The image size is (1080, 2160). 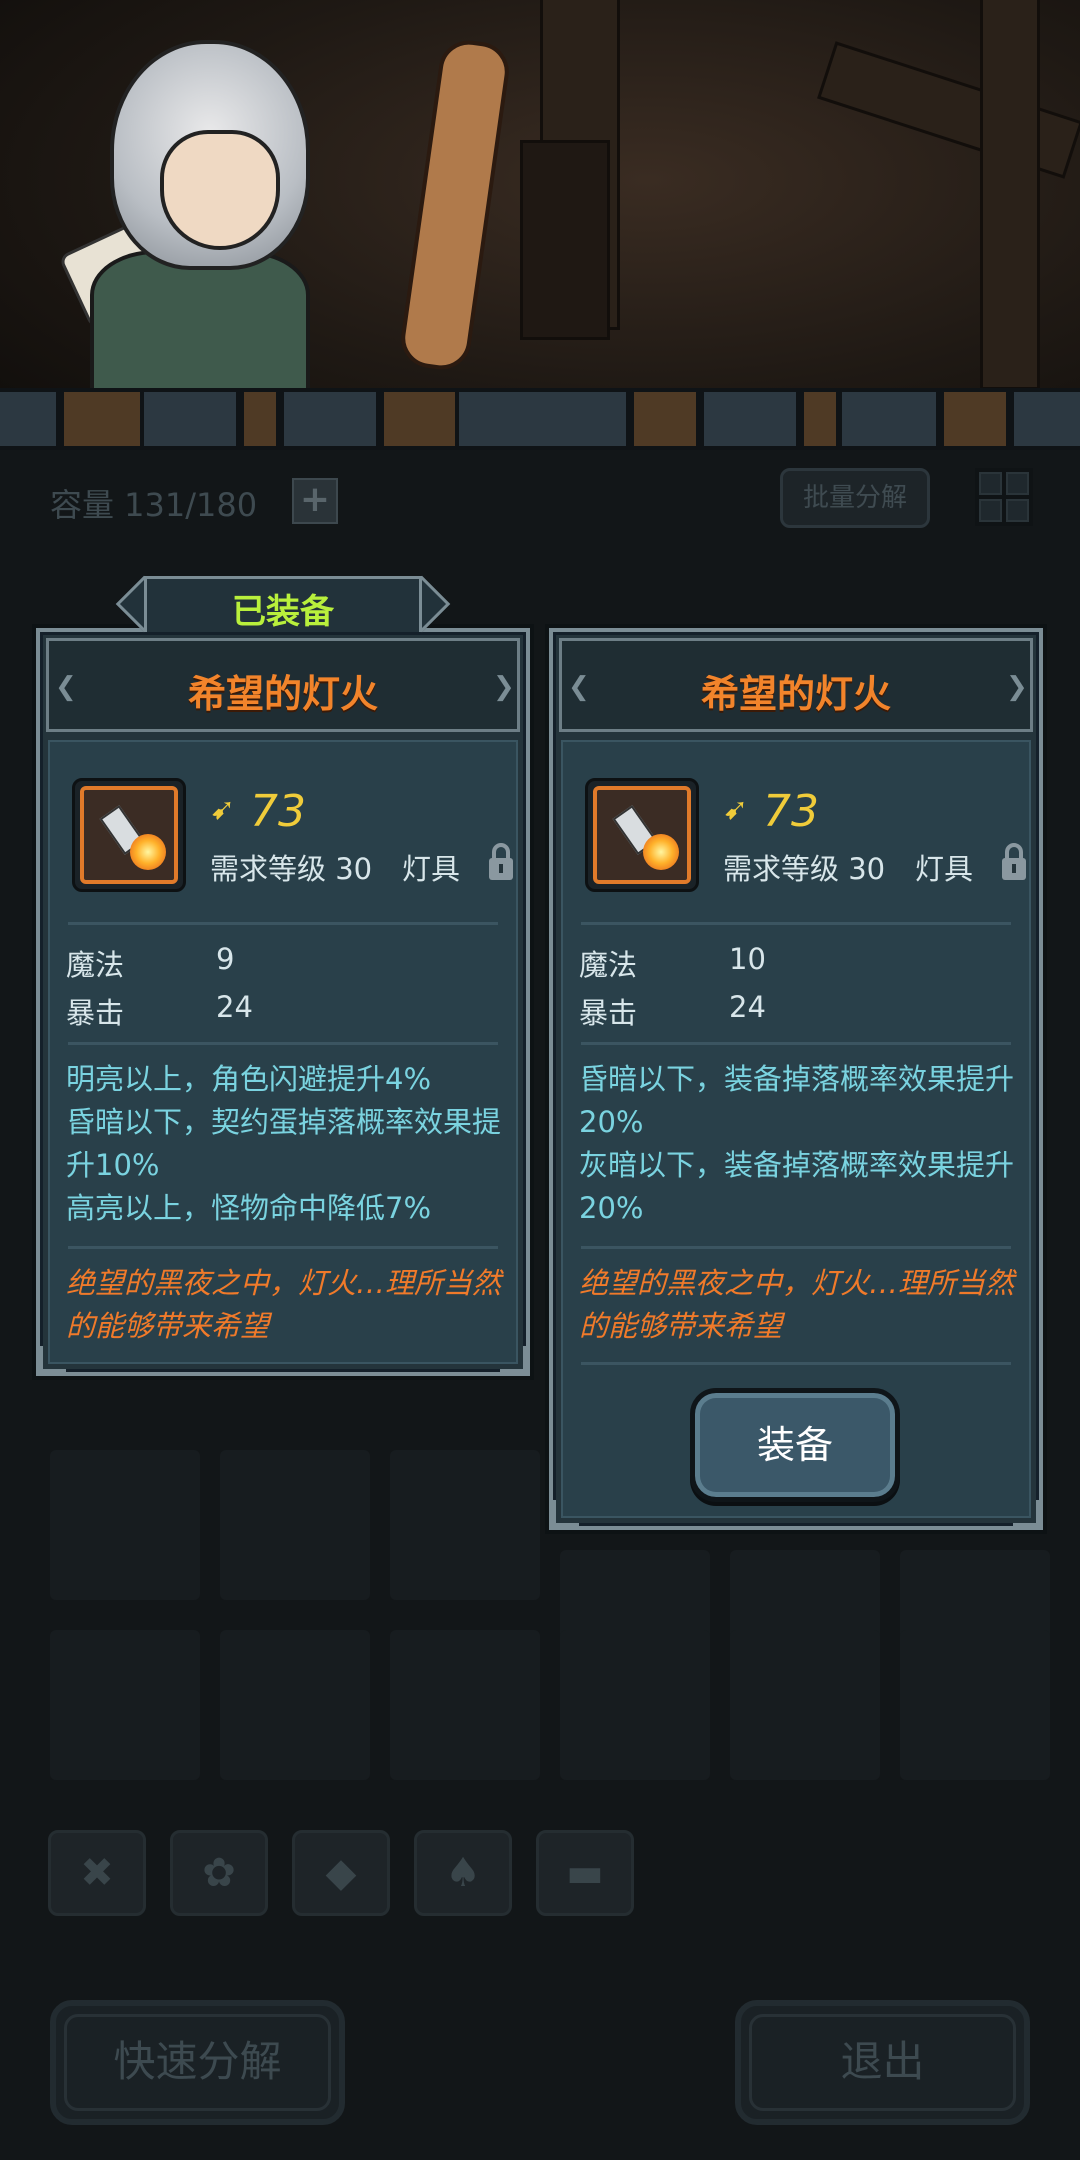 I want to click on equipped-tag: 已装备, so click(x=283, y=603).